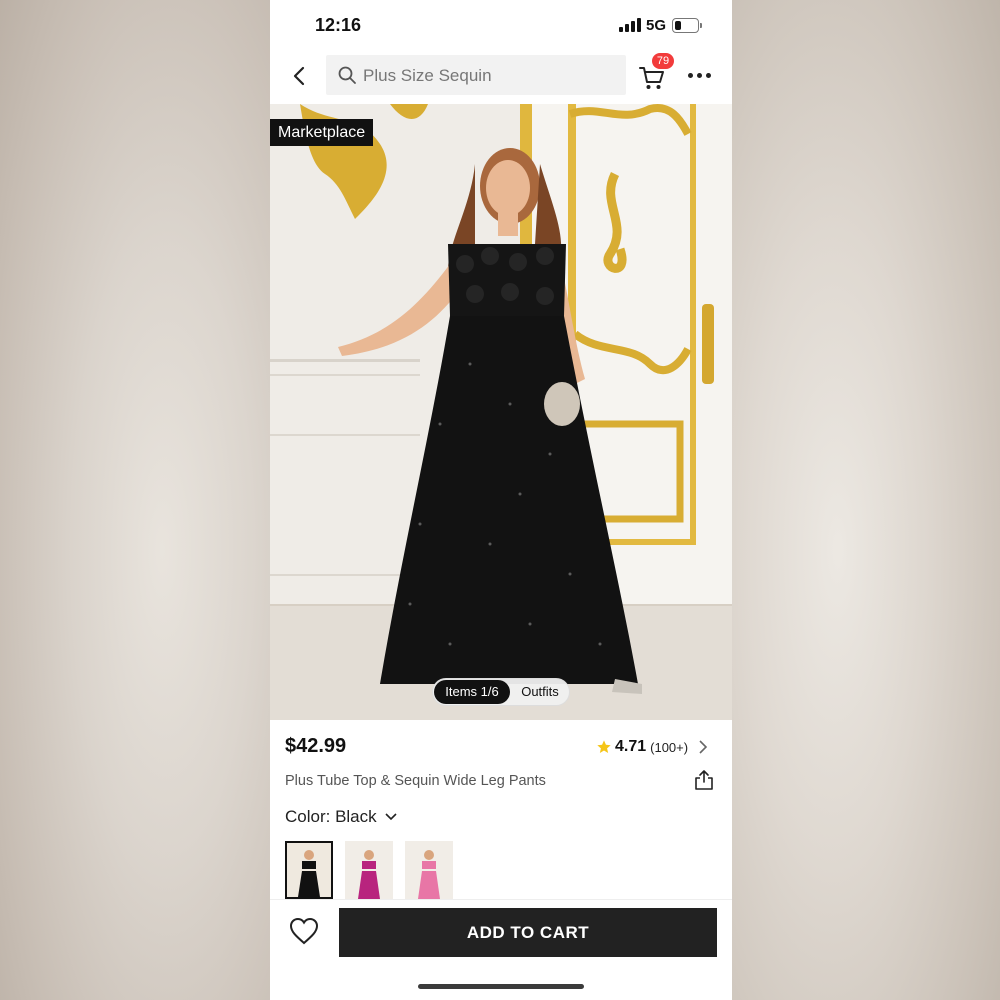 This screenshot has width=1000, height=1000. What do you see at coordinates (300, 76) in the screenshot?
I see `back-arrow-icon` at bounding box center [300, 76].